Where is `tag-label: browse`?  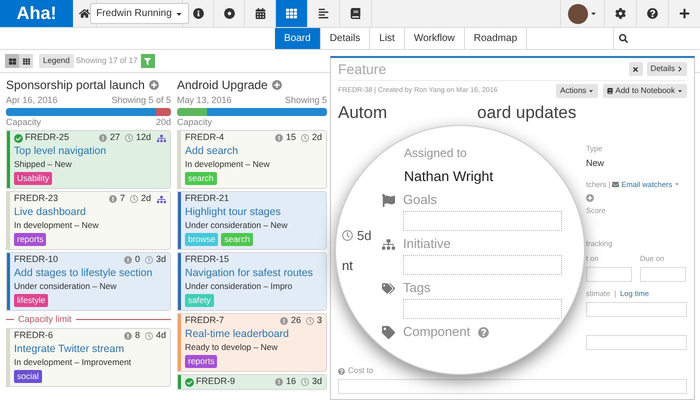
tag-label: browse is located at coordinates (201, 239).